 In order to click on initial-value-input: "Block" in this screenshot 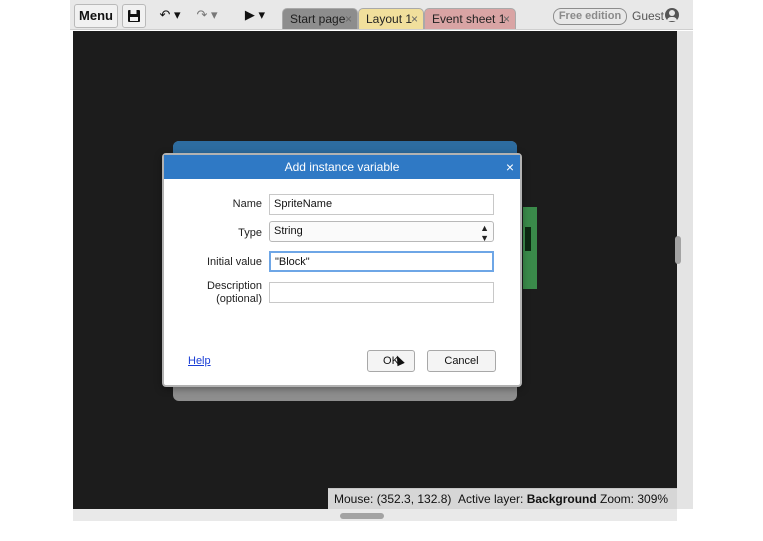, I will do `click(381, 261)`.